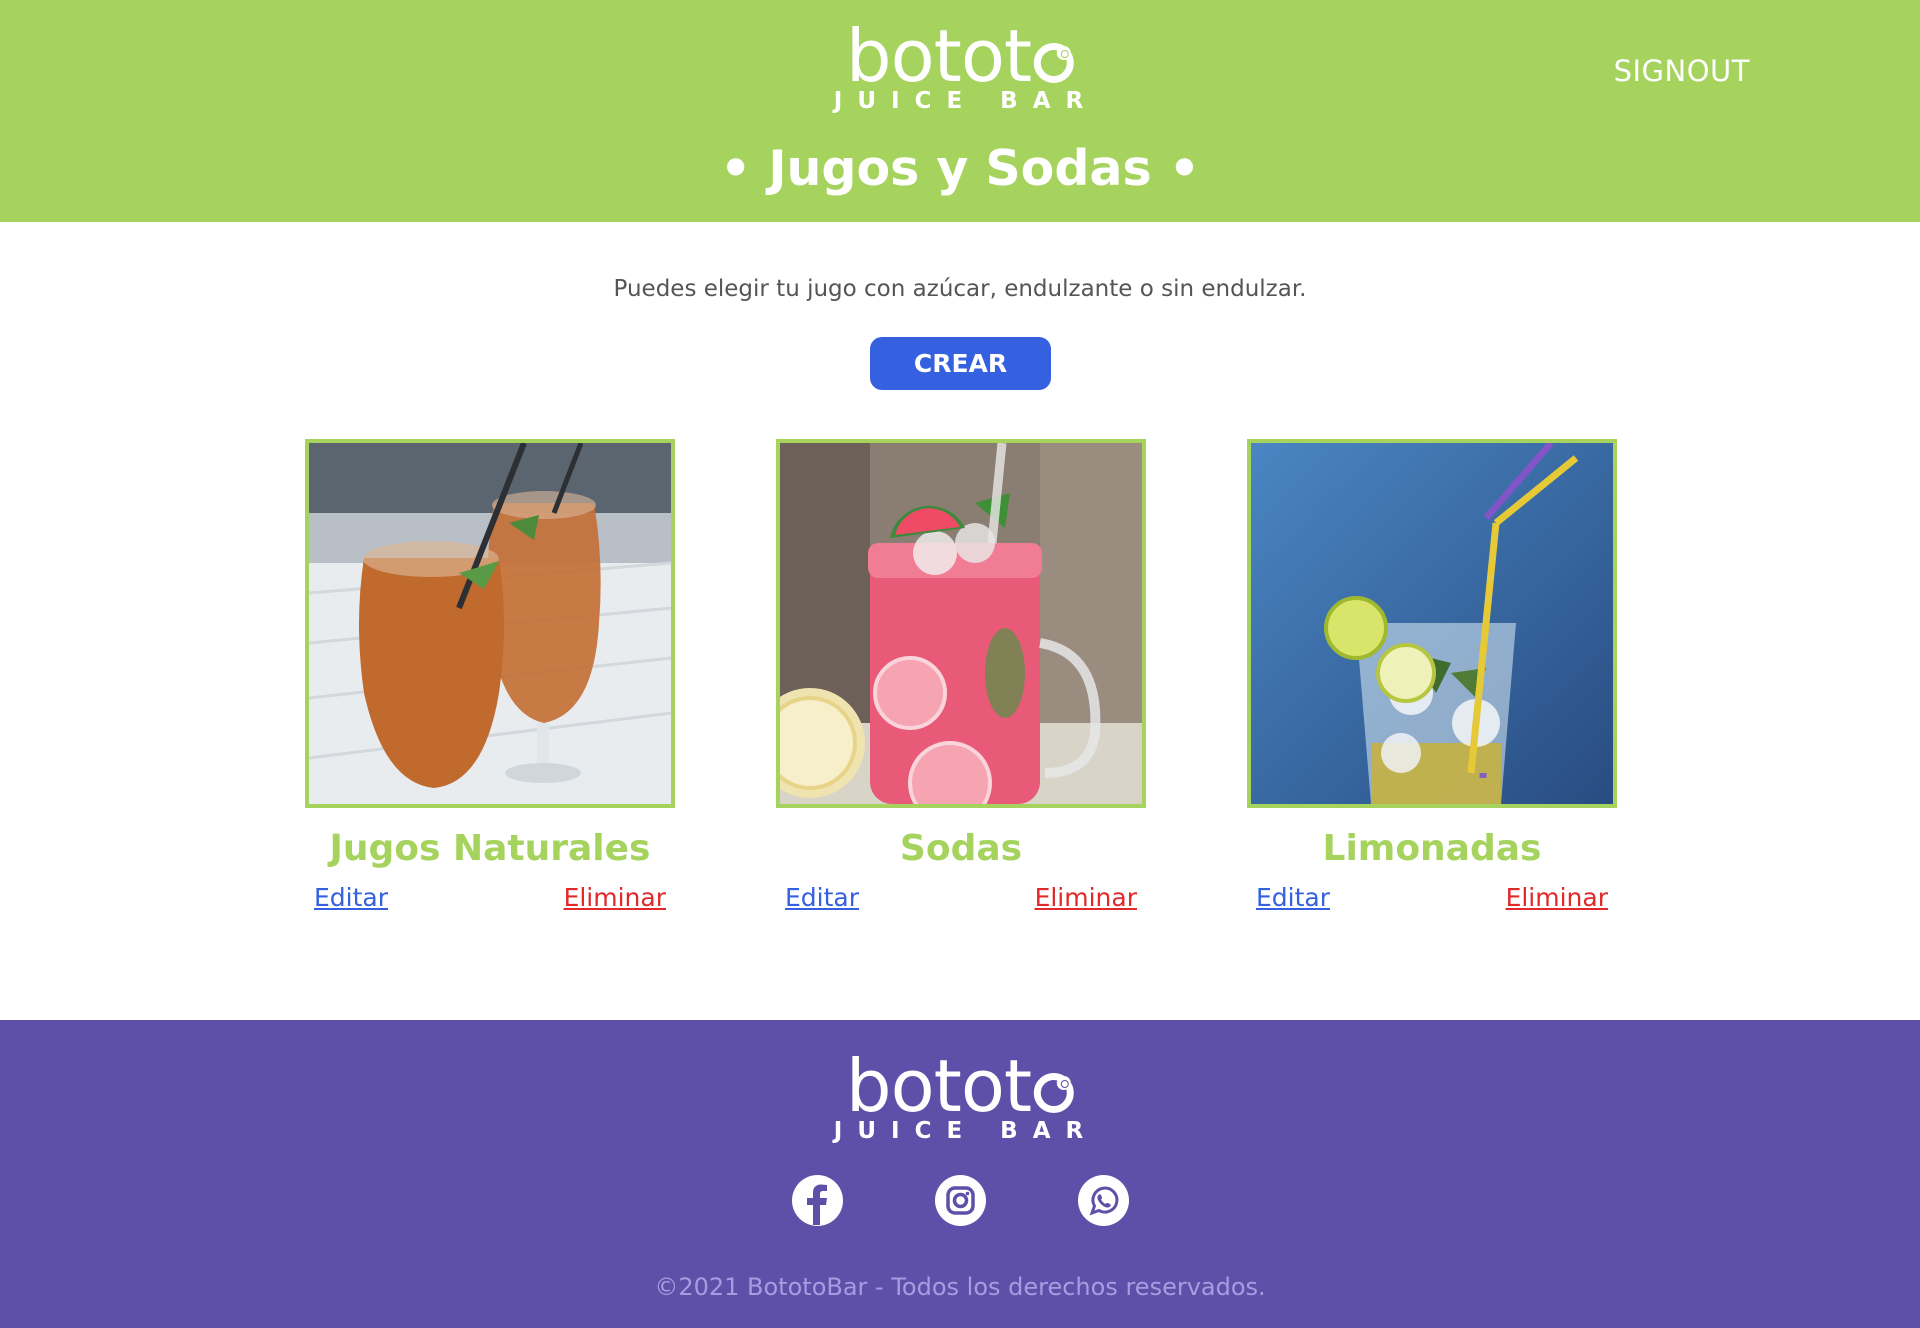  I want to click on signout-link: SIGNOUT, so click(1682, 71).